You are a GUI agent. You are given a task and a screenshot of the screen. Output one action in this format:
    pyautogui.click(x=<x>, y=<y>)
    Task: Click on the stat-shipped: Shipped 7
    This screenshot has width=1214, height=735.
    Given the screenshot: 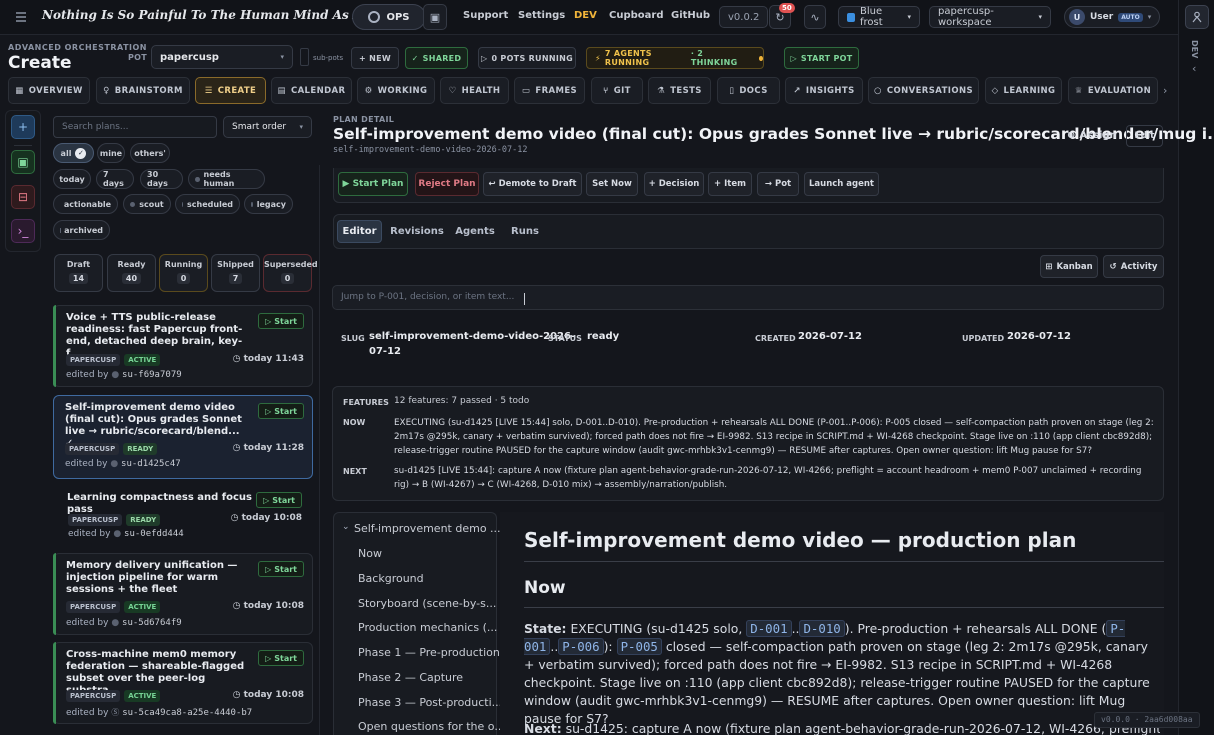 What is the action you would take?
    pyautogui.click(x=235, y=273)
    